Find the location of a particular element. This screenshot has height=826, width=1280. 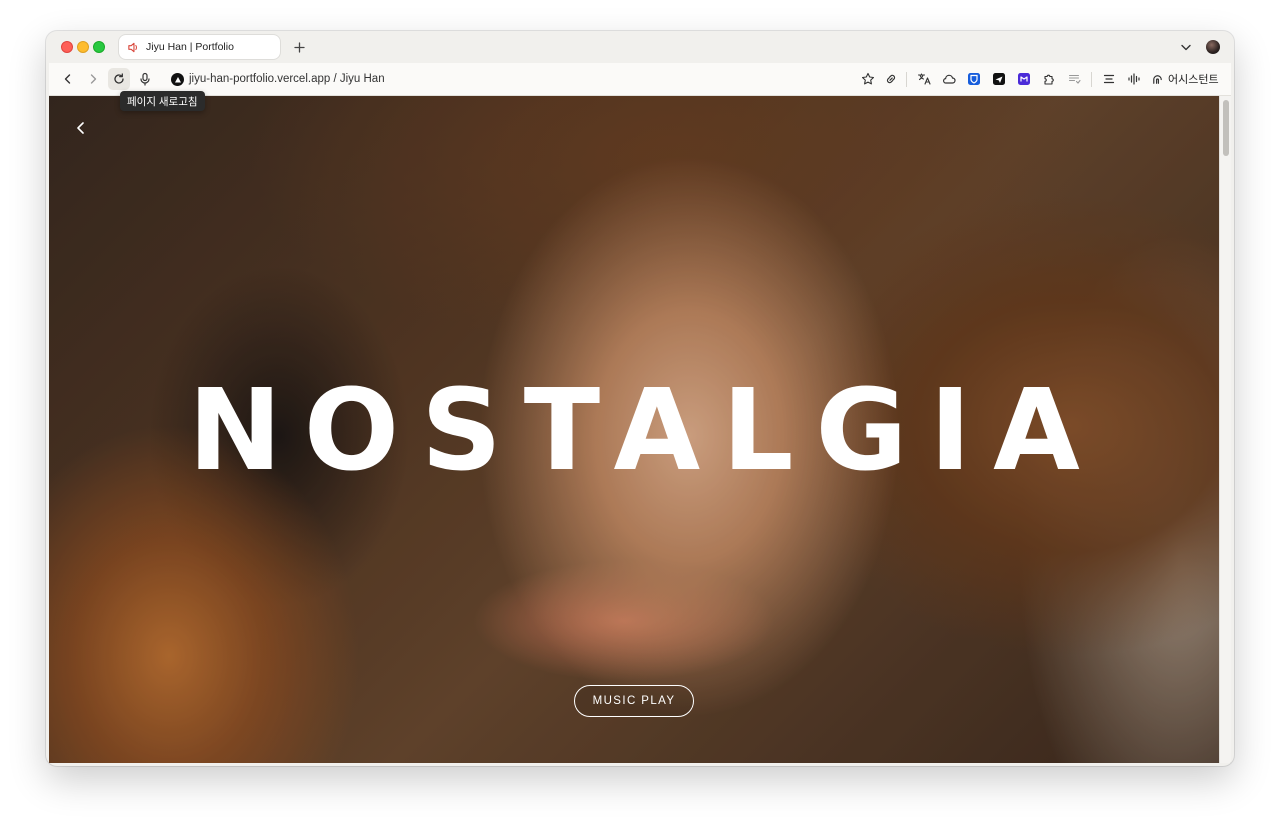

bitwarden-extension is located at coordinates (974, 79).